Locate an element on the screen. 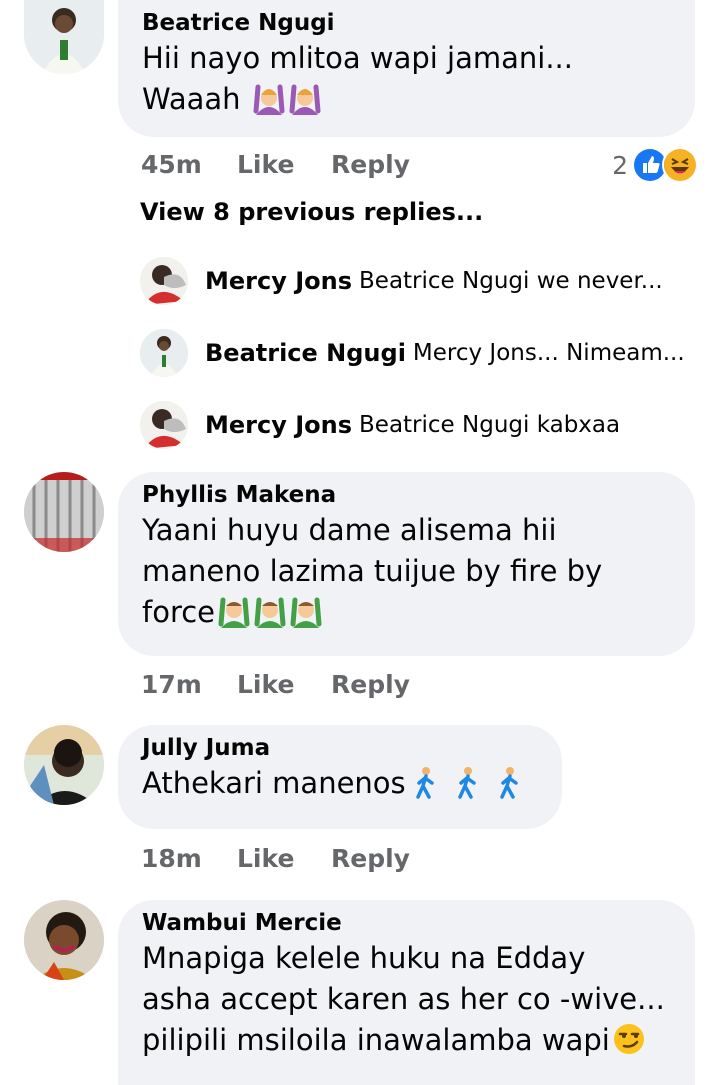 The image size is (720, 1085). comment-author: Jully Juma is located at coordinates (340, 748).